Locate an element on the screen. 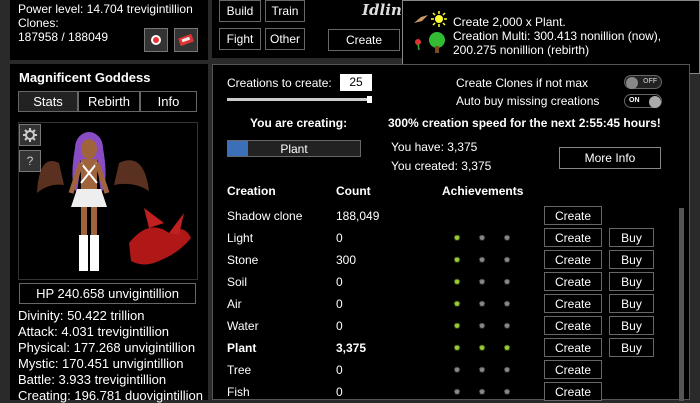 Image resolution: width=700 pixels, height=403 pixels. fight-button: Fight is located at coordinates (240, 39).